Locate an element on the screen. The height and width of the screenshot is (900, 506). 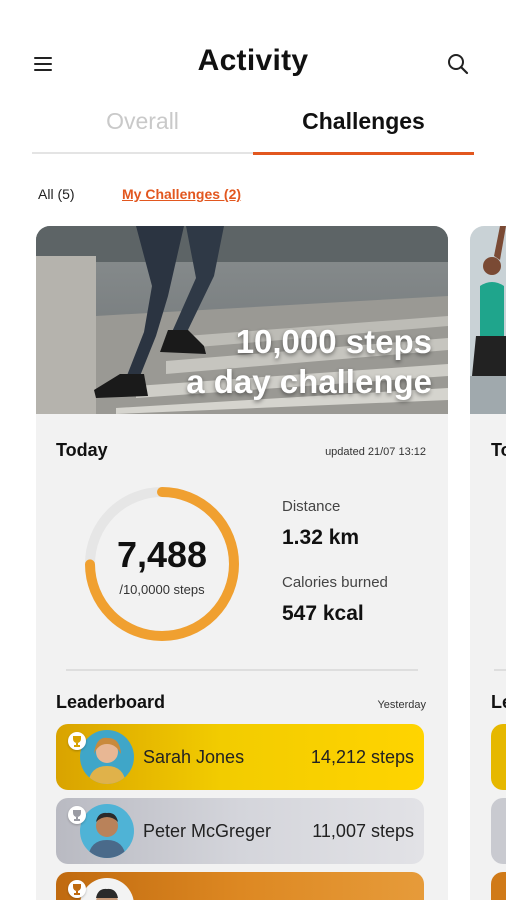
leaderboard-name: Peter McGreger is located at coordinates (207, 831).